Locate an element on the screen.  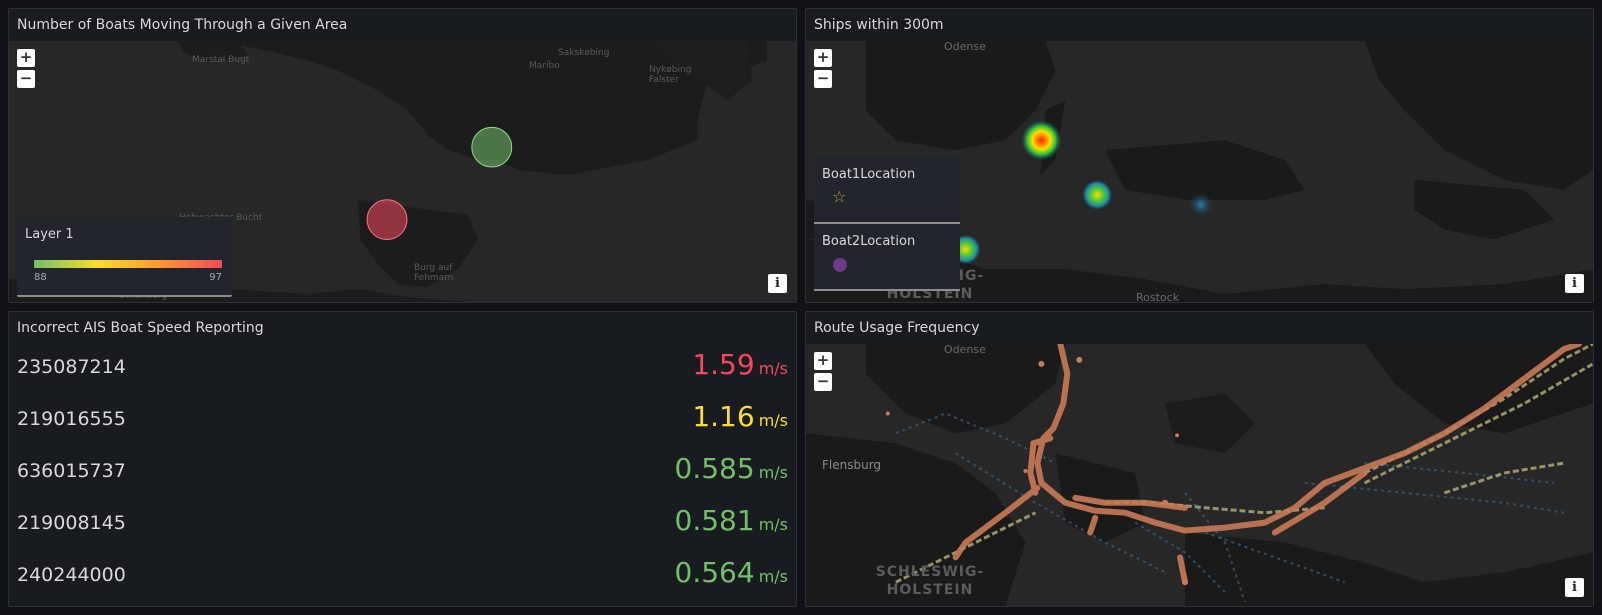
stat-number: 0.585 is located at coordinates (714, 468).